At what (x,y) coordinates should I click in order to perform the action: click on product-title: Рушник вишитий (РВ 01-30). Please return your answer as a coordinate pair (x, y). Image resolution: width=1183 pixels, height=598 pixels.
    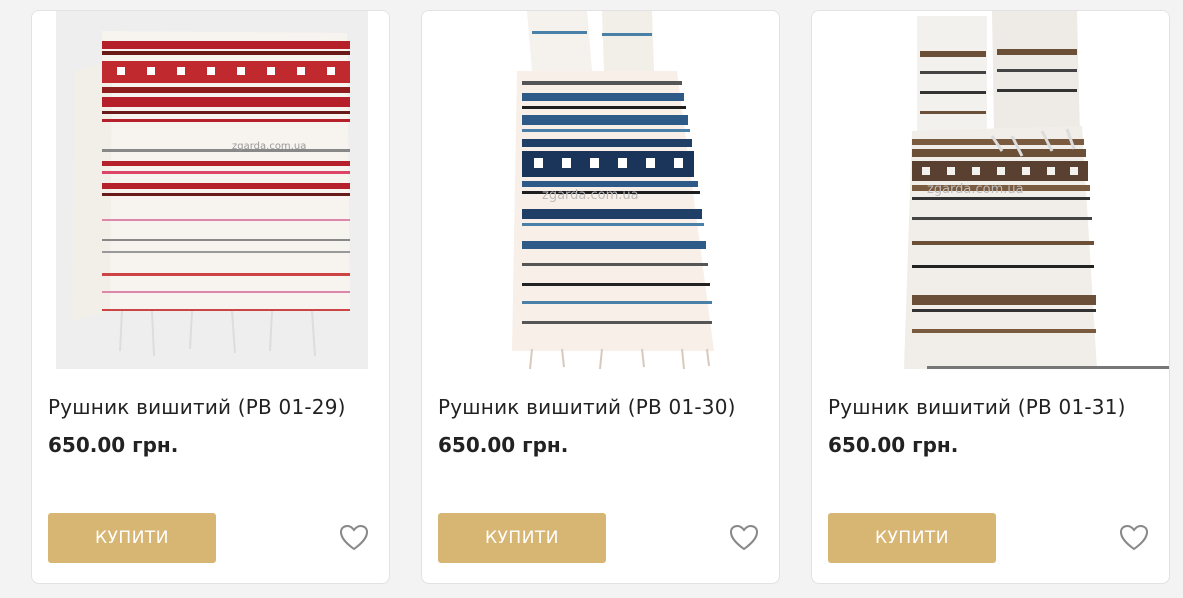
    Looking at the image, I should click on (587, 407).